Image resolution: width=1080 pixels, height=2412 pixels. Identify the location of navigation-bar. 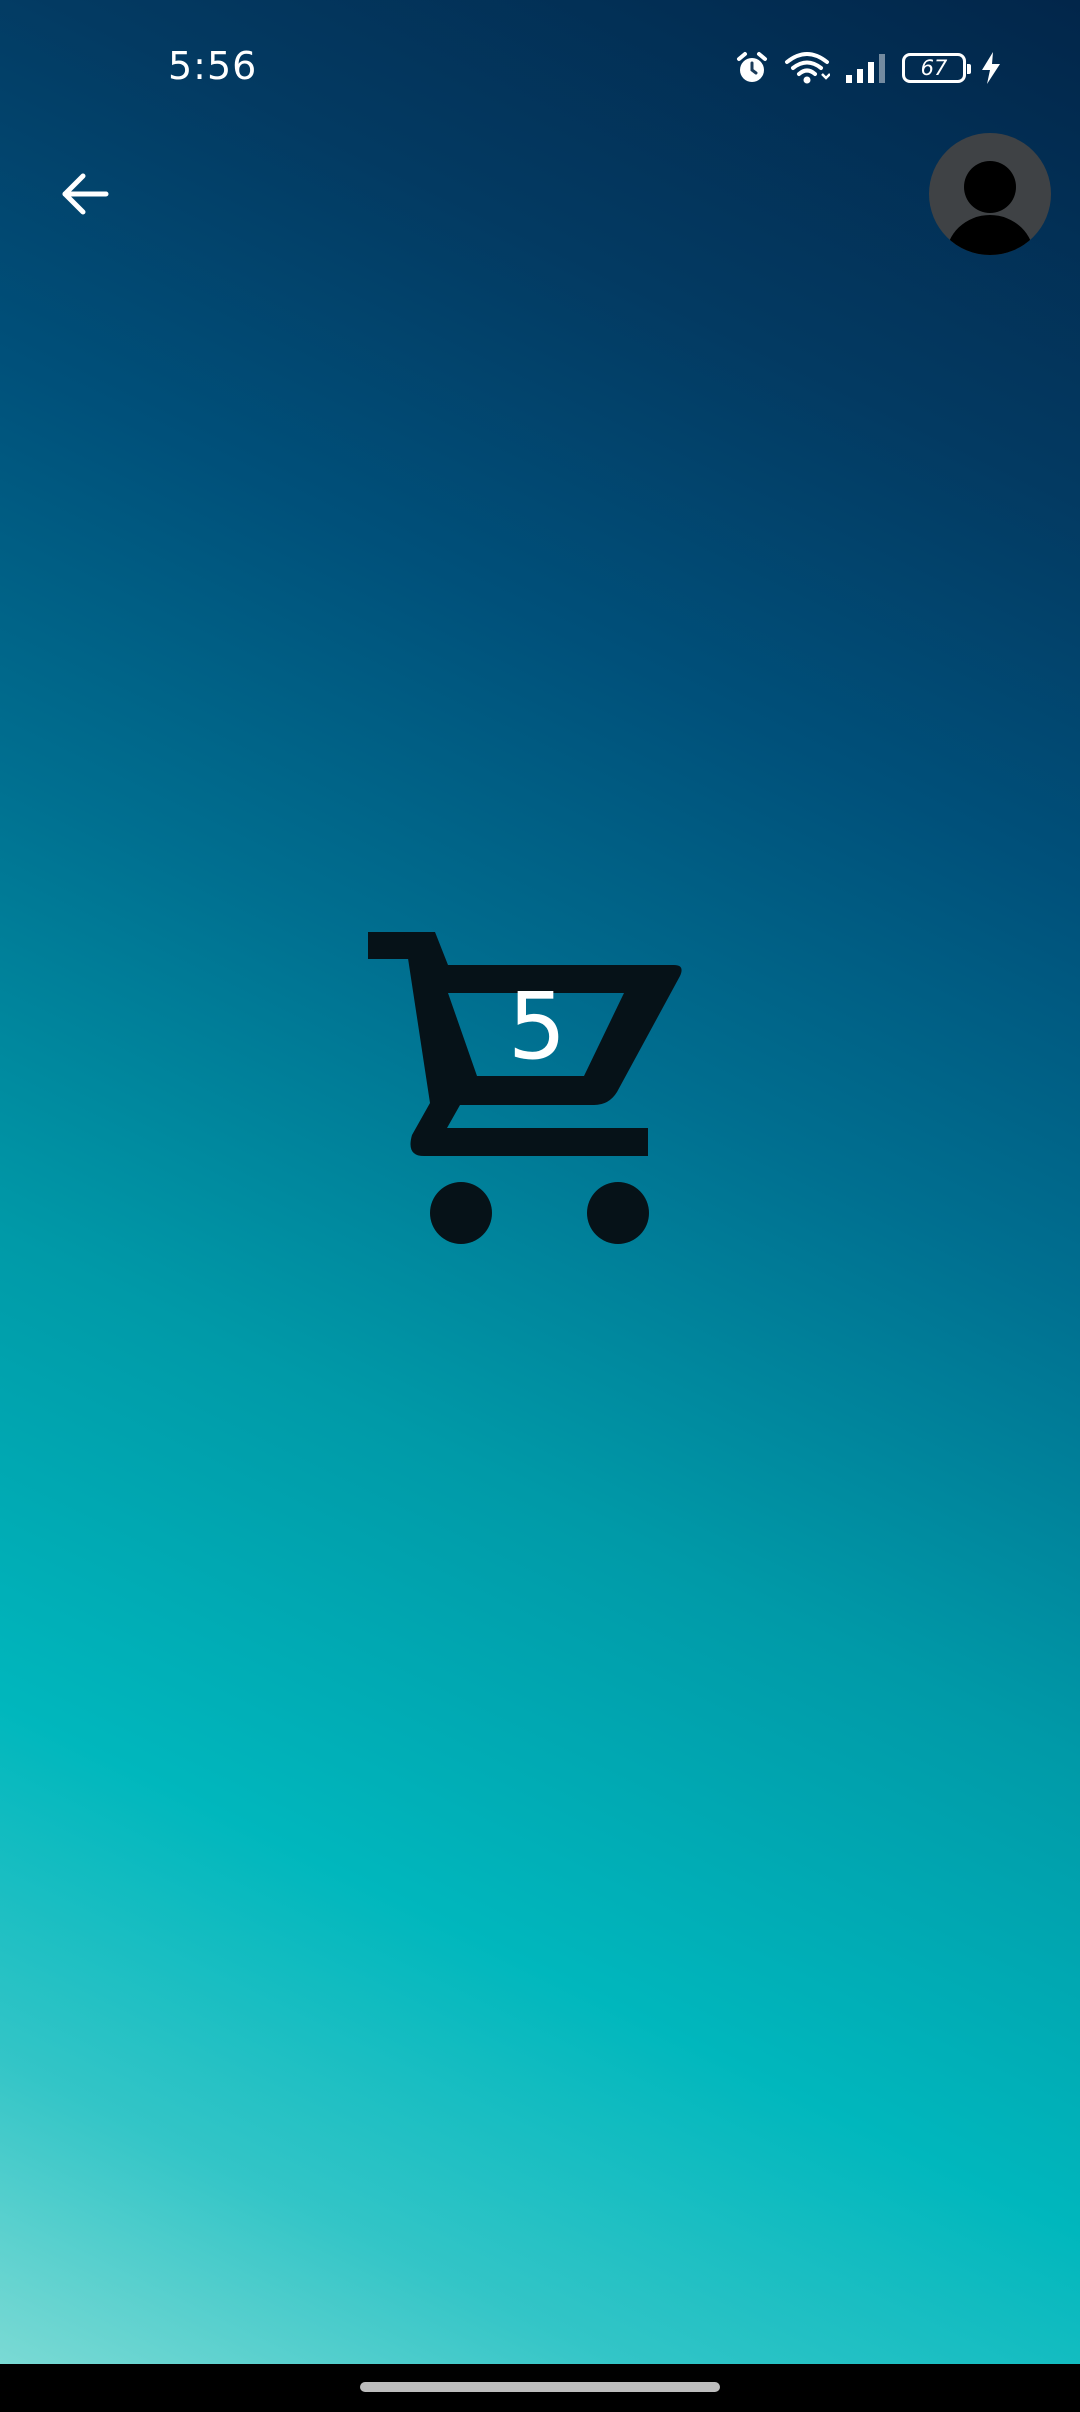
(540, 2388).